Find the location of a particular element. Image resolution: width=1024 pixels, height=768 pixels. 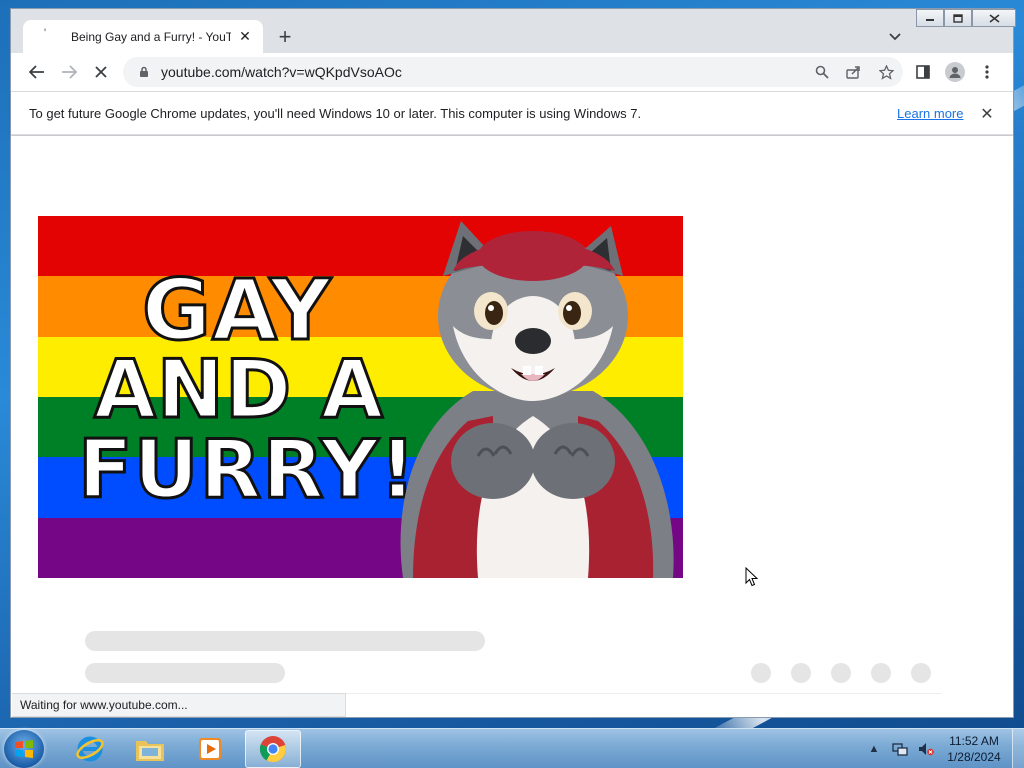

folder-icon is located at coordinates (150, 751).